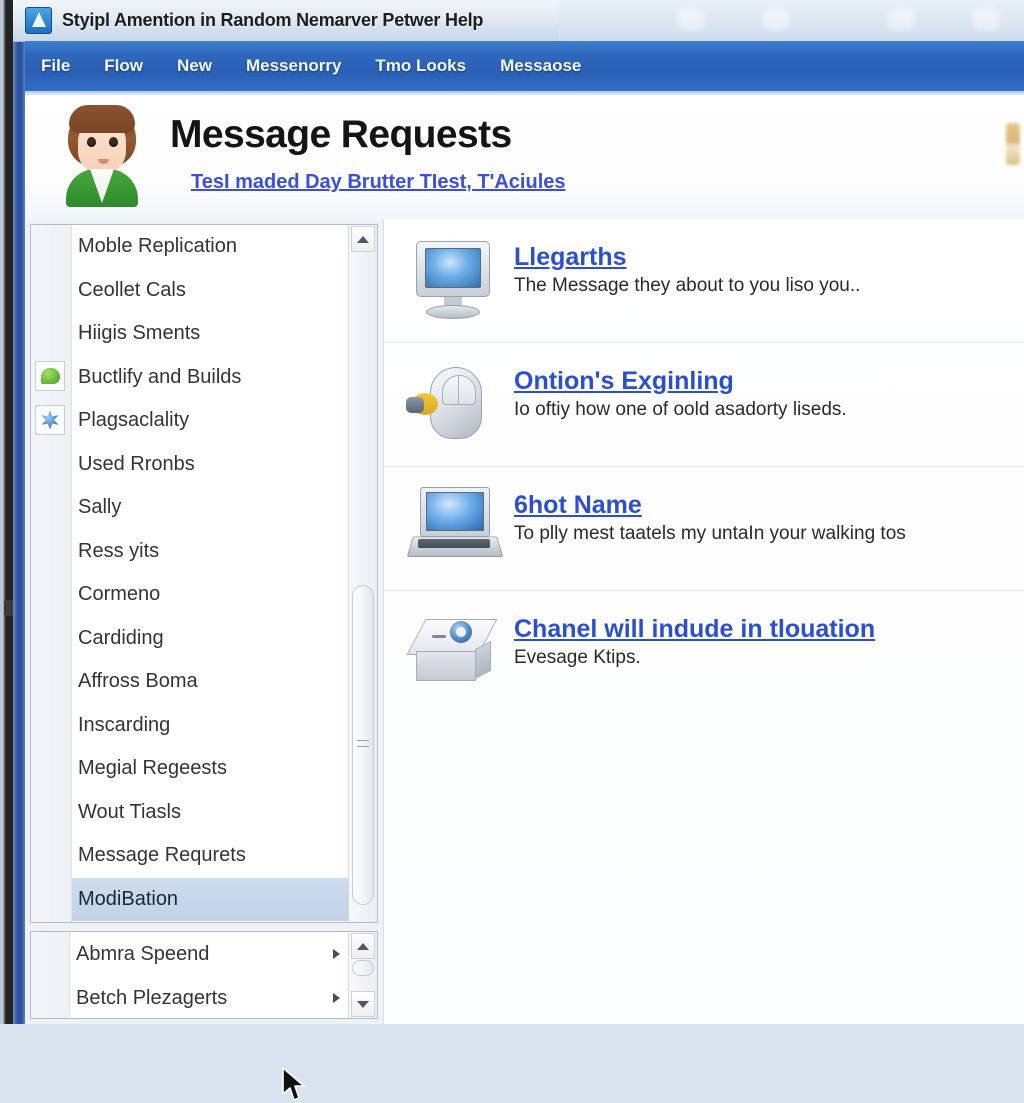 The width and height of the screenshot is (1024, 1103). What do you see at coordinates (102, 155) in the screenshot?
I see `avatar` at bounding box center [102, 155].